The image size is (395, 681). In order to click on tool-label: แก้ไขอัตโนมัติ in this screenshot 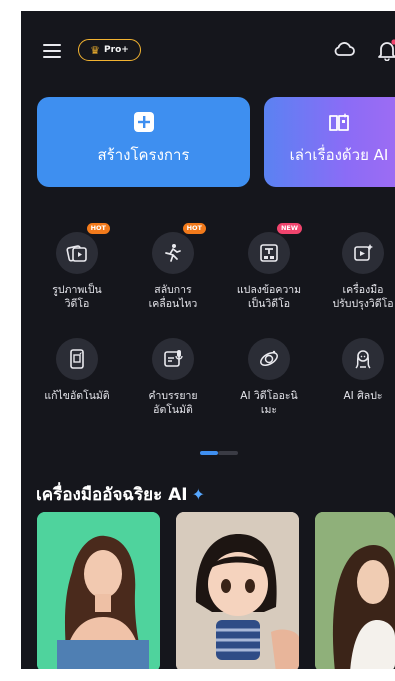, I will do `click(77, 396)`.